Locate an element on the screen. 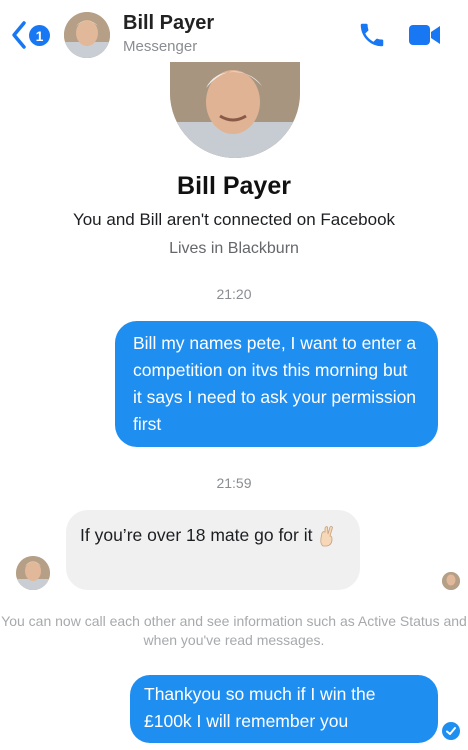  call-button is located at coordinates (372, 35).